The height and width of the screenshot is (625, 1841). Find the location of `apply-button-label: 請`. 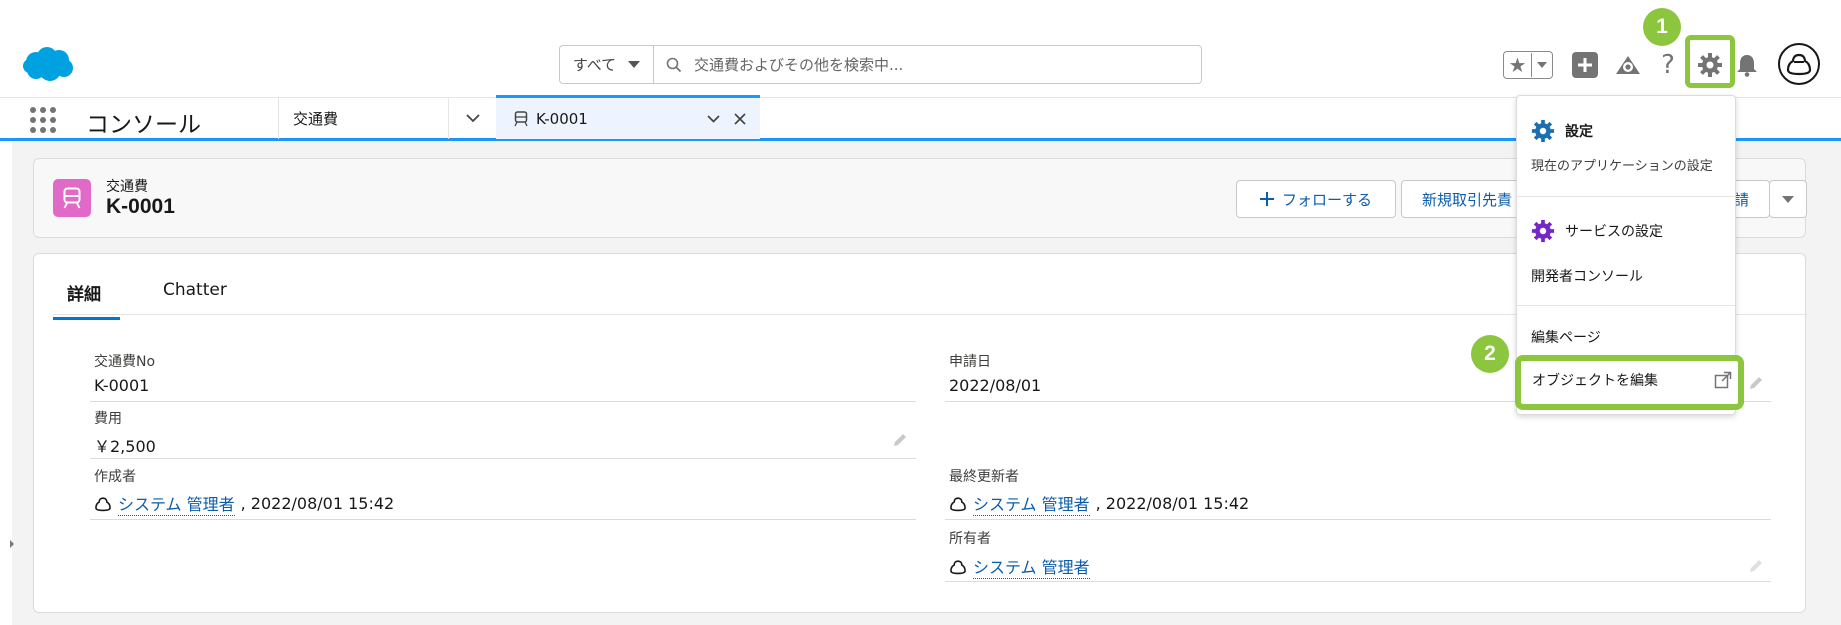

apply-button-label: 請 is located at coordinates (1741, 199).